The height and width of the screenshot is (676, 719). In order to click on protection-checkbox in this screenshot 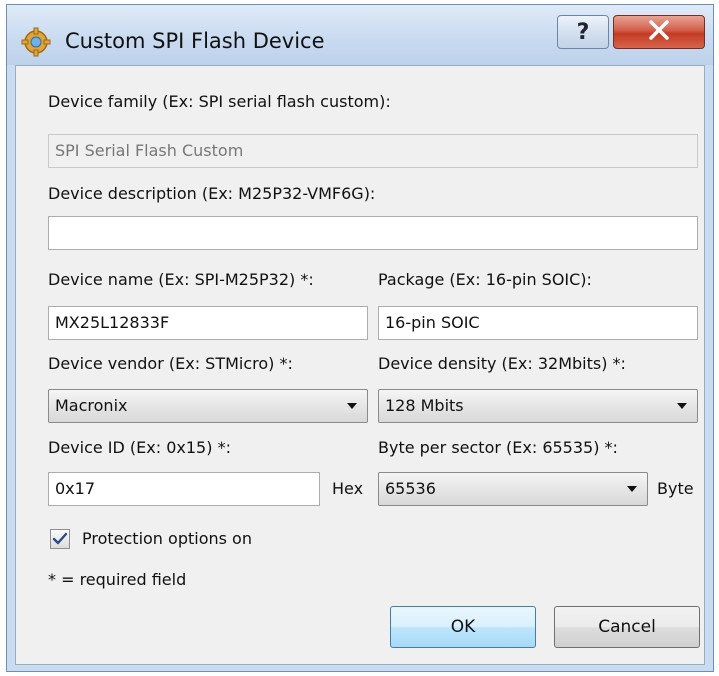, I will do `click(60, 539)`.